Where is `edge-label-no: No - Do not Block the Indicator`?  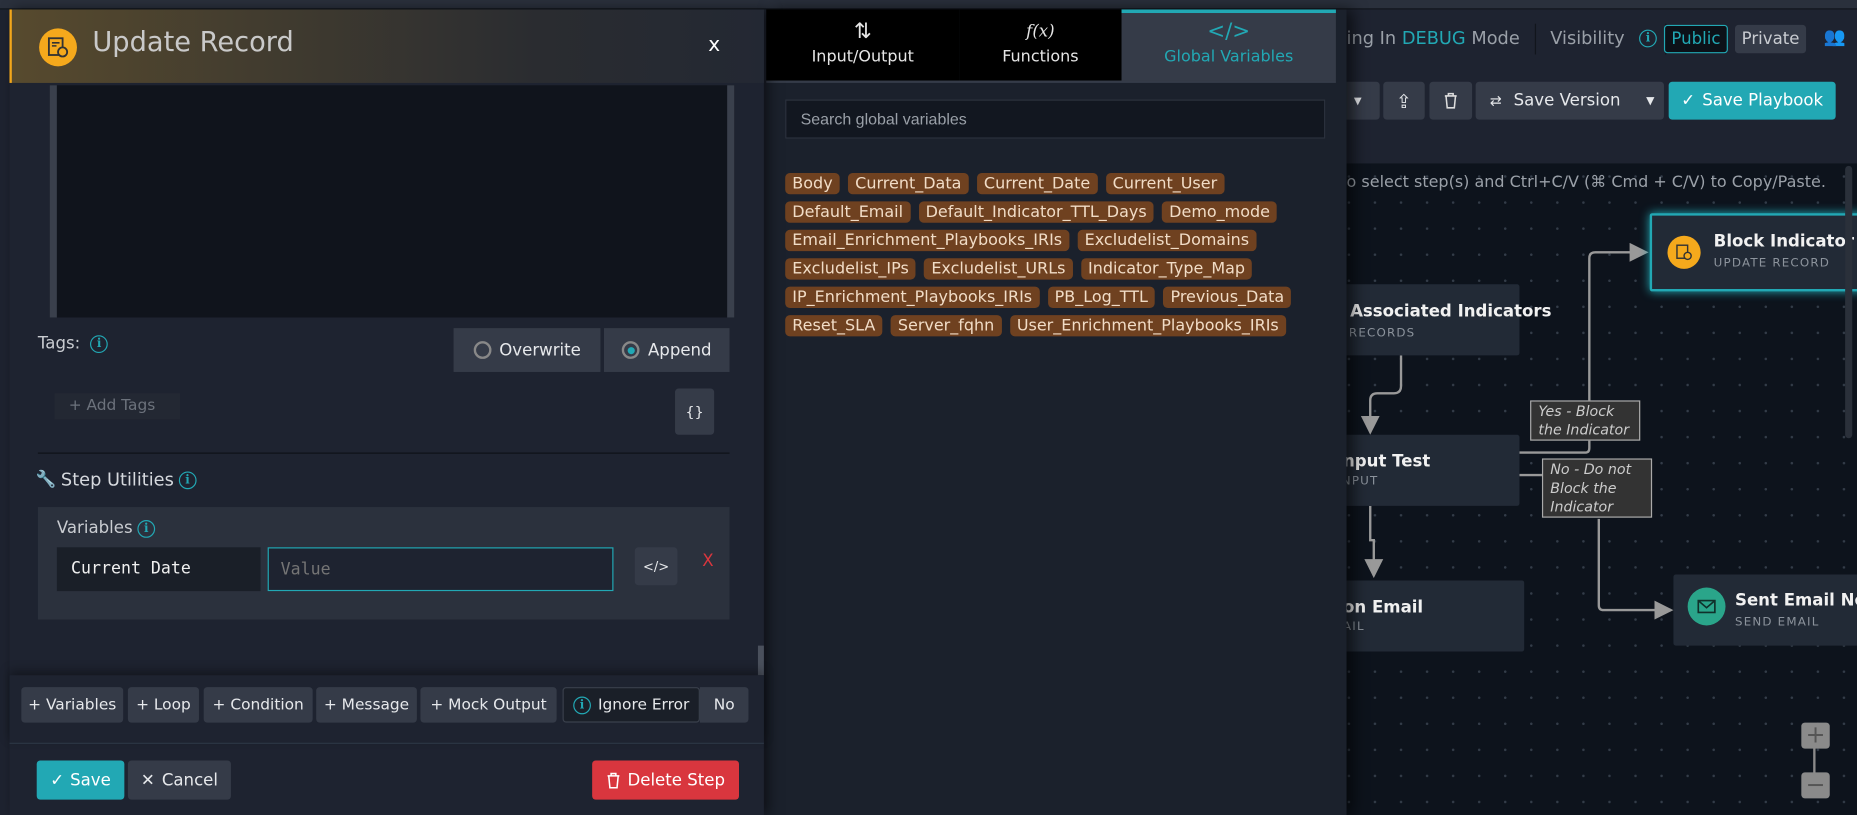 edge-label-no: No - Do not Block the Indicator is located at coordinates (1597, 488).